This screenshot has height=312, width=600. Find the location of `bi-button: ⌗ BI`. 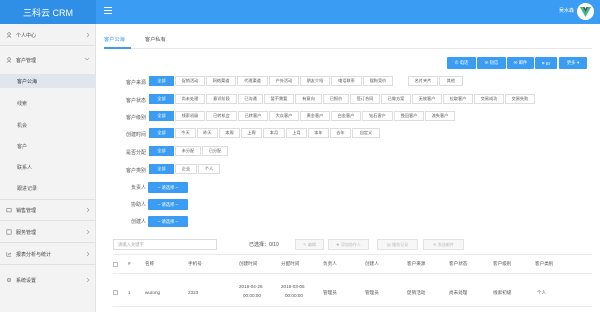

bi-button: ⌗ BI is located at coordinates (546, 63).